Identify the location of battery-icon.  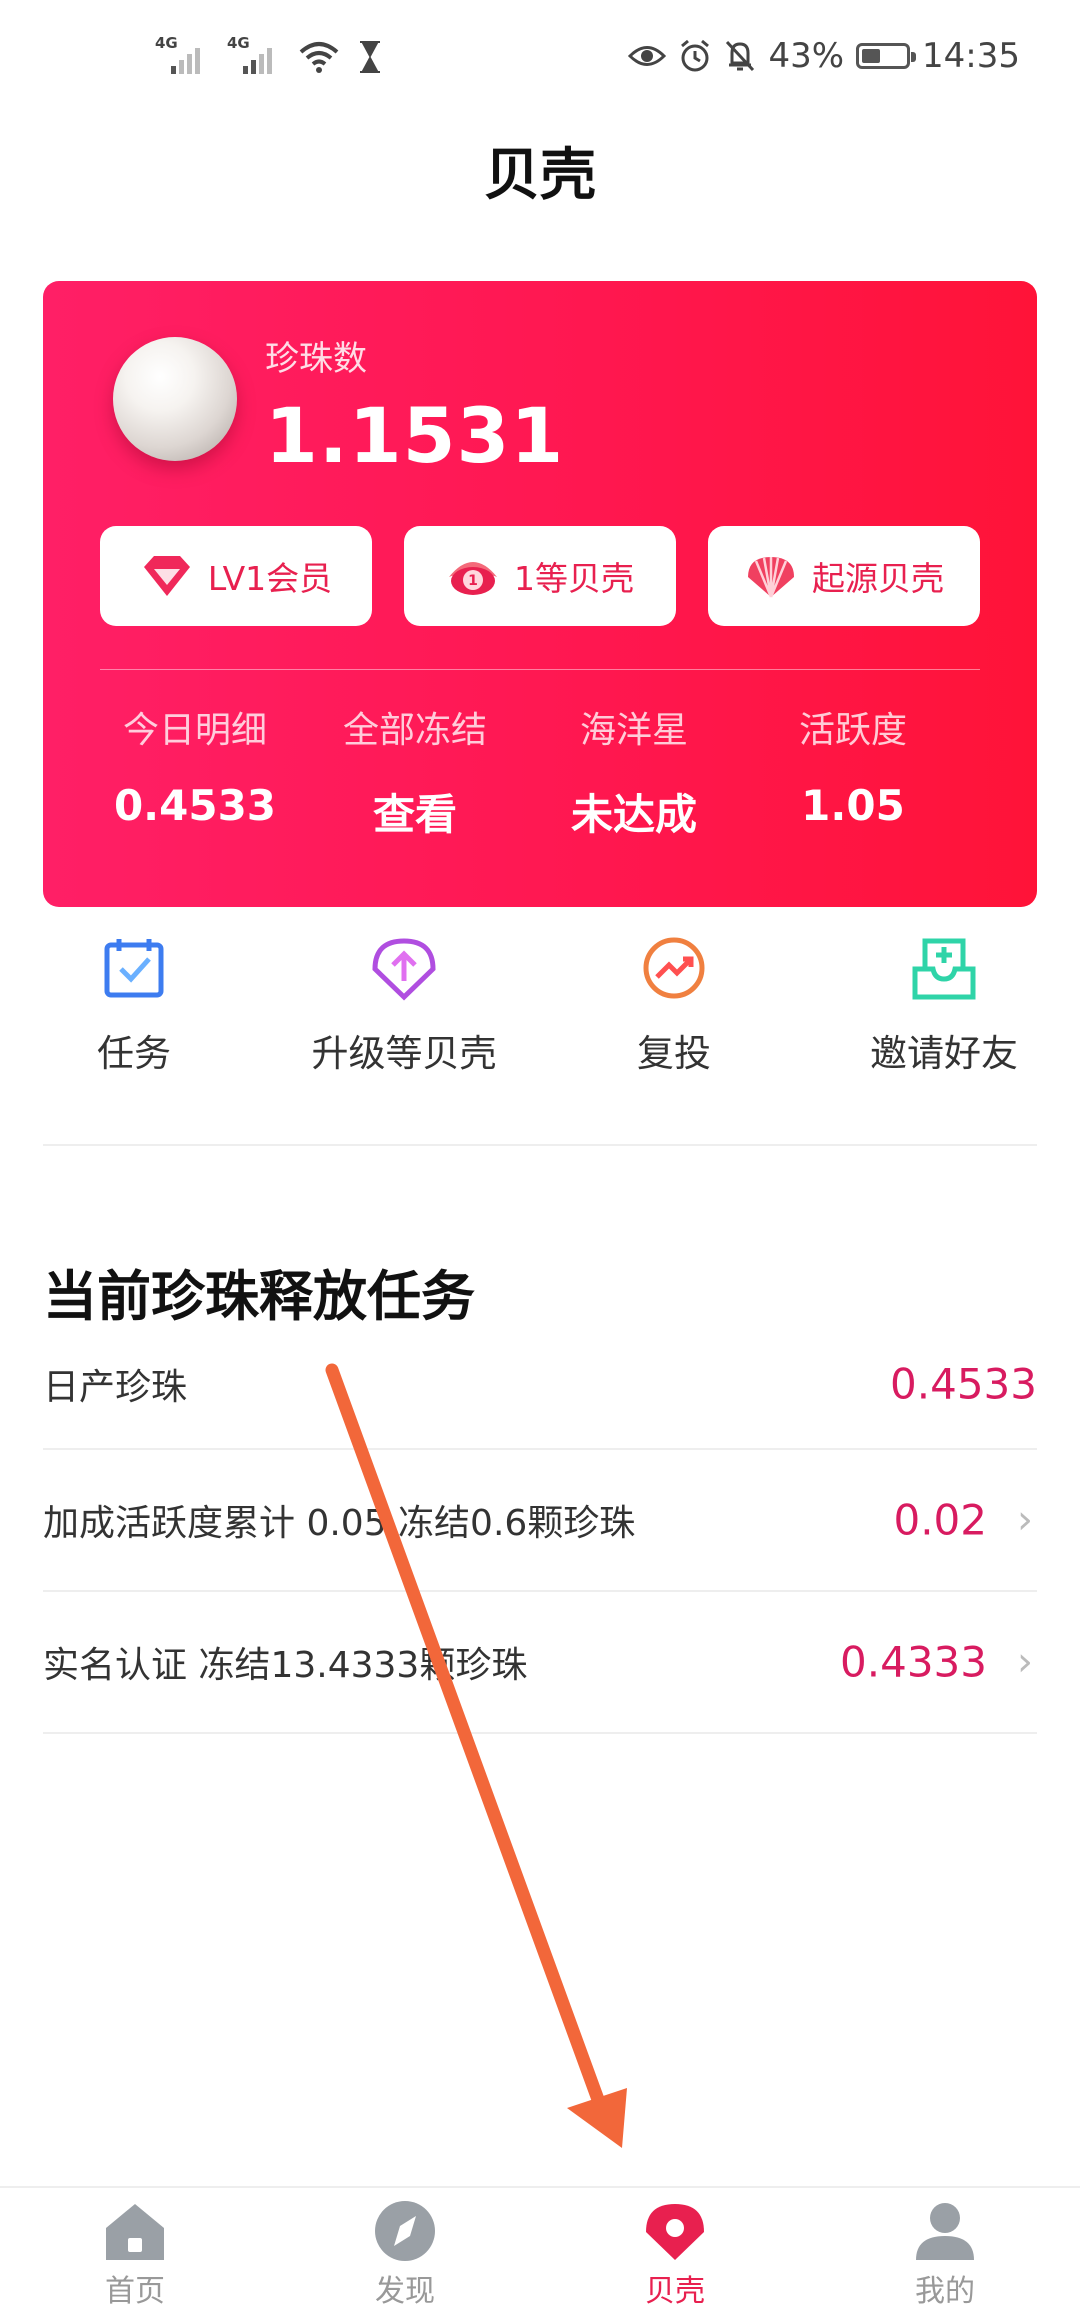
(886, 56).